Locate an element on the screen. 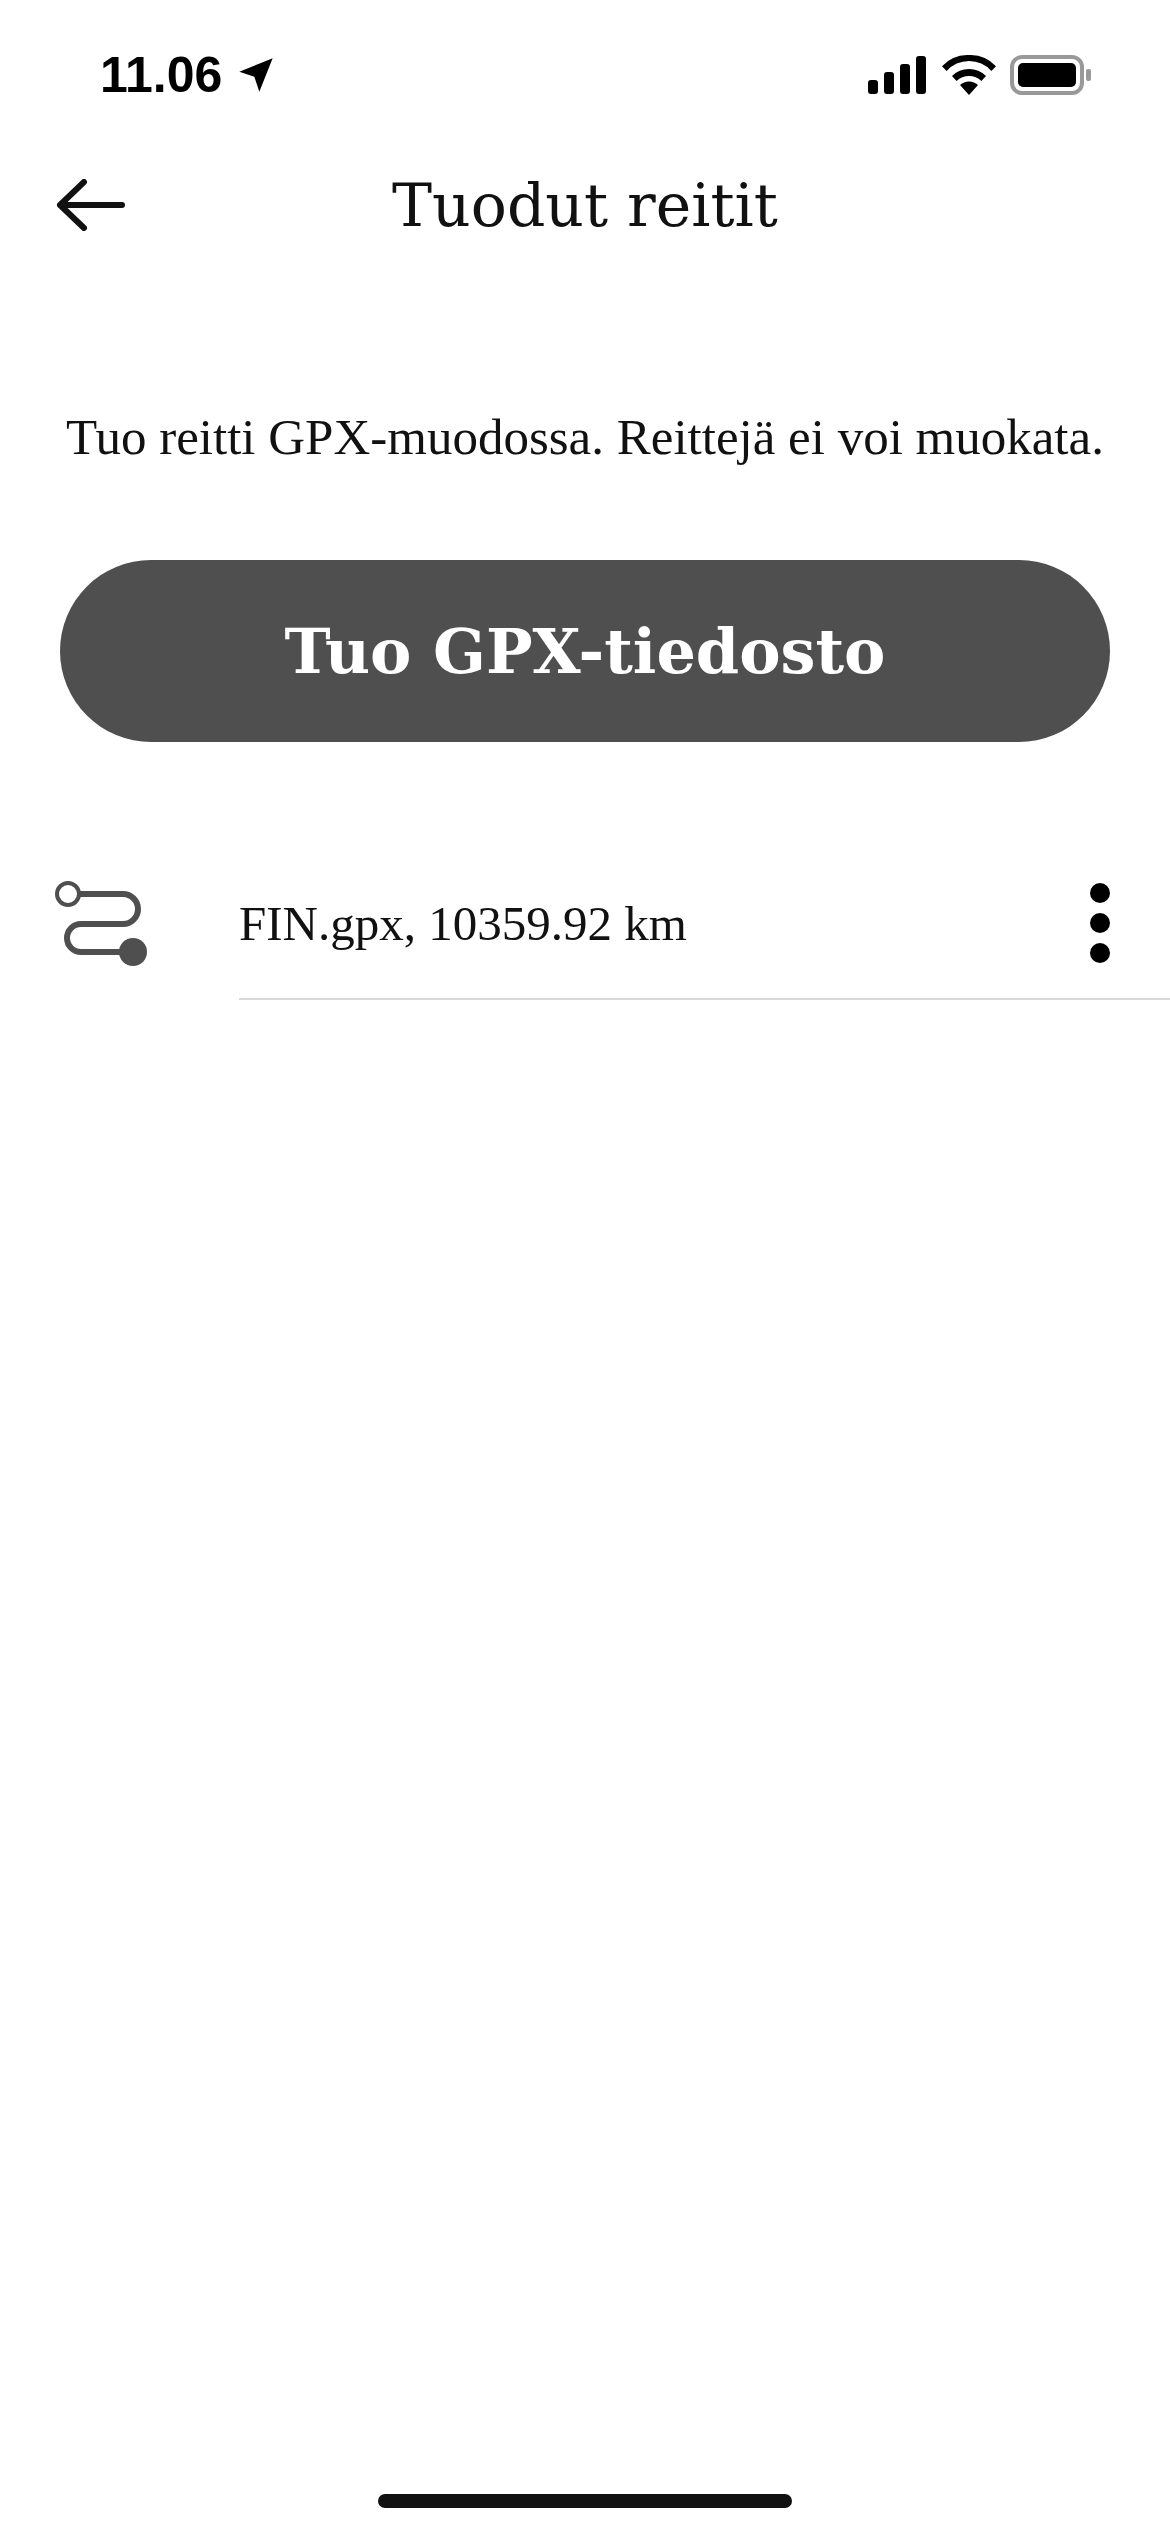 This screenshot has height=2532, width=1170. back-arrow-icon is located at coordinates (90, 205).